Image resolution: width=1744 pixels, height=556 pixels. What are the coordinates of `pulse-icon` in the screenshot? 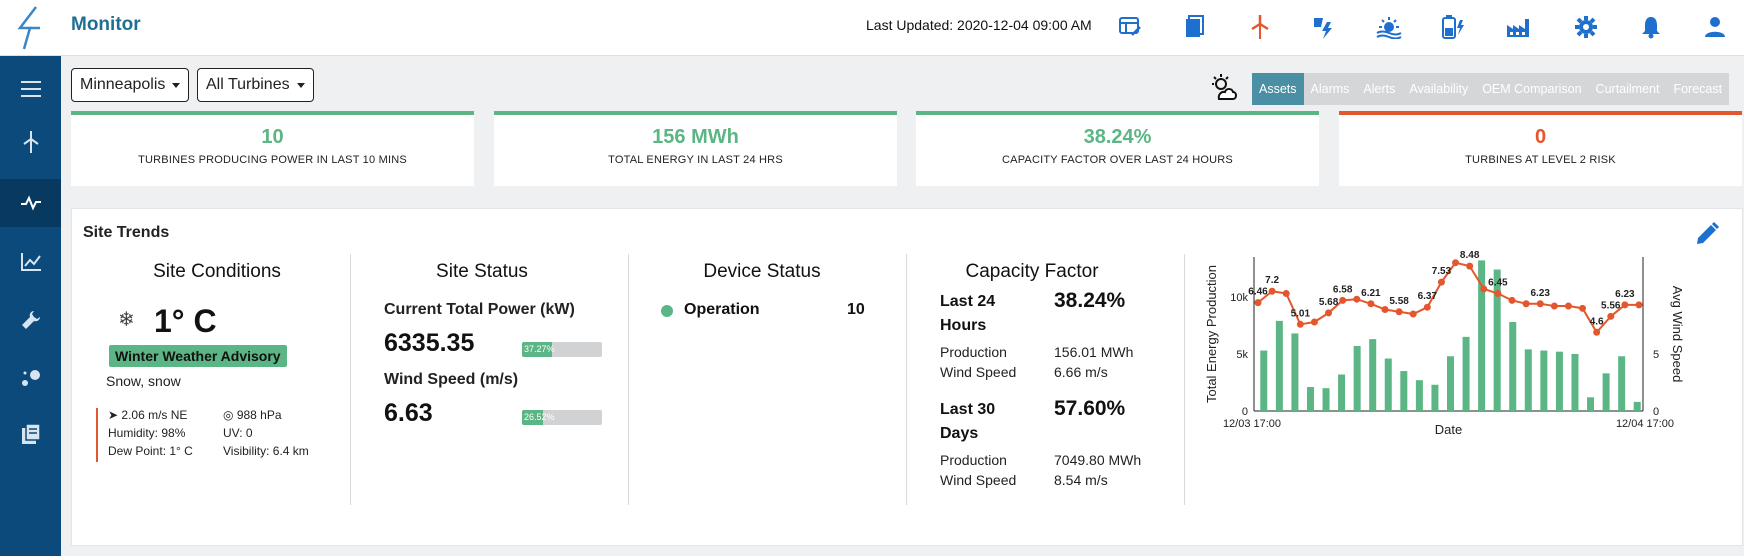 It's located at (30, 203).